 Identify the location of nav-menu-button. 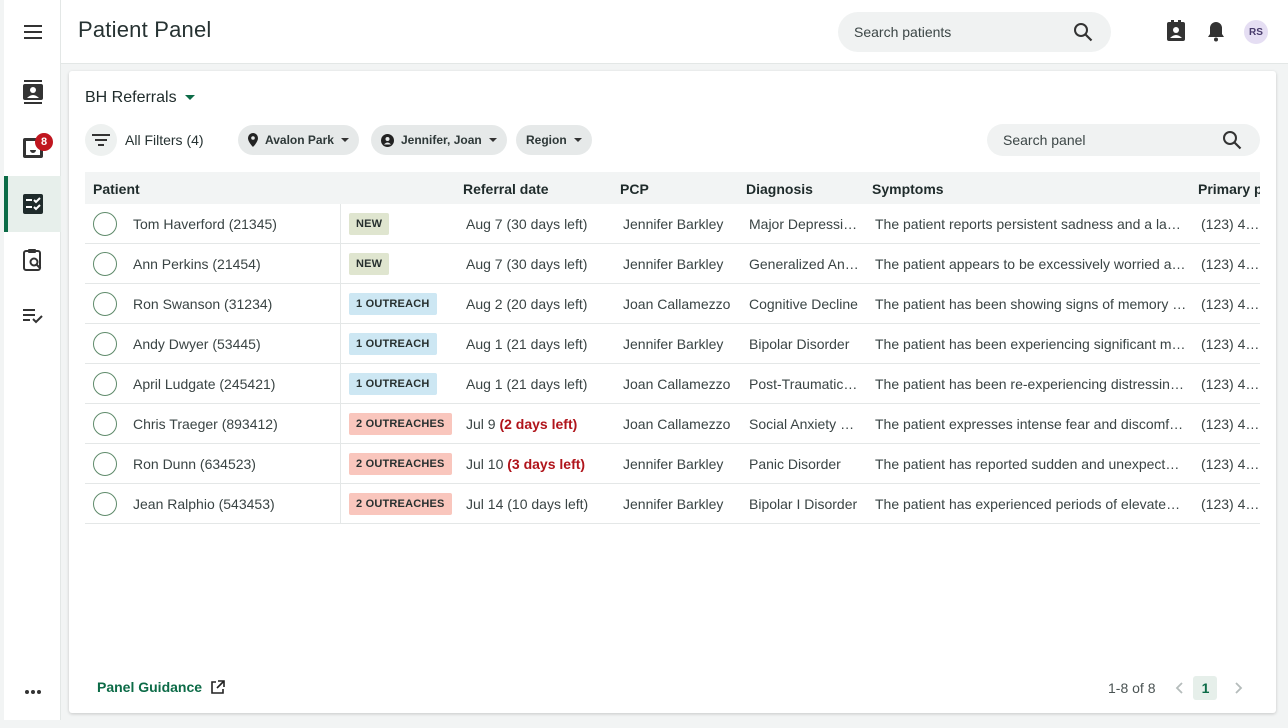
(32, 32).